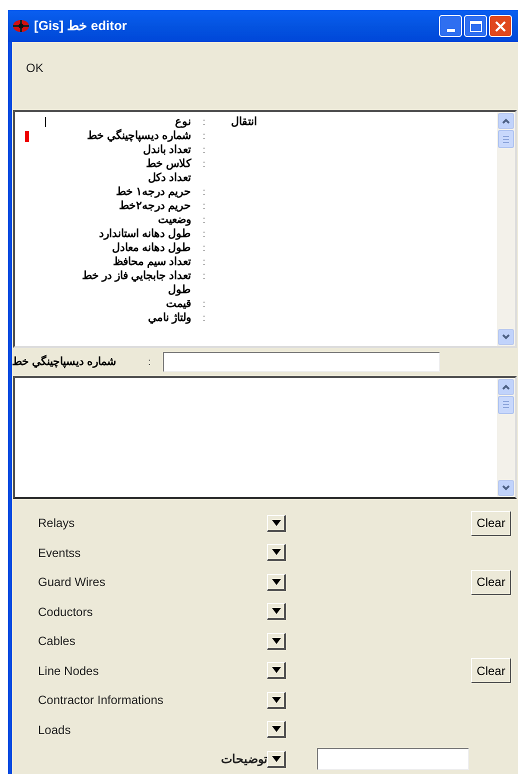  What do you see at coordinates (178, 304) in the screenshot?
I see `property-label: قیمت` at bounding box center [178, 304].